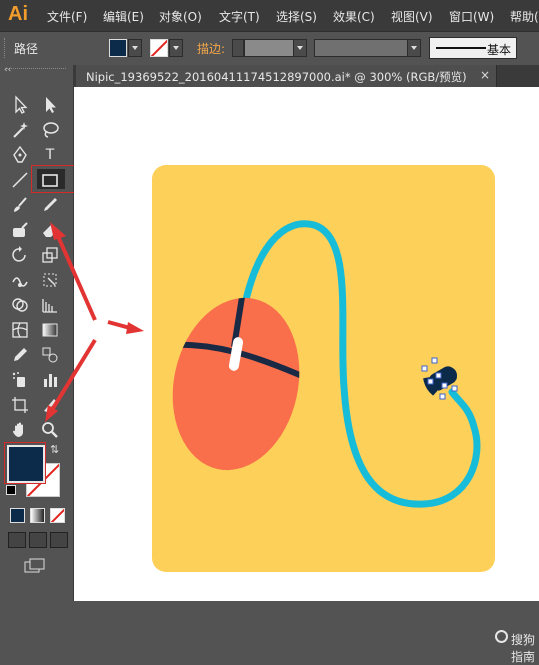 The height and width of the screenshot is (665, 539). What do you see at coordinates (180, 16) in the screenshot?
I see `menu-object: 对象(O)` at bounding box center [180, 16].